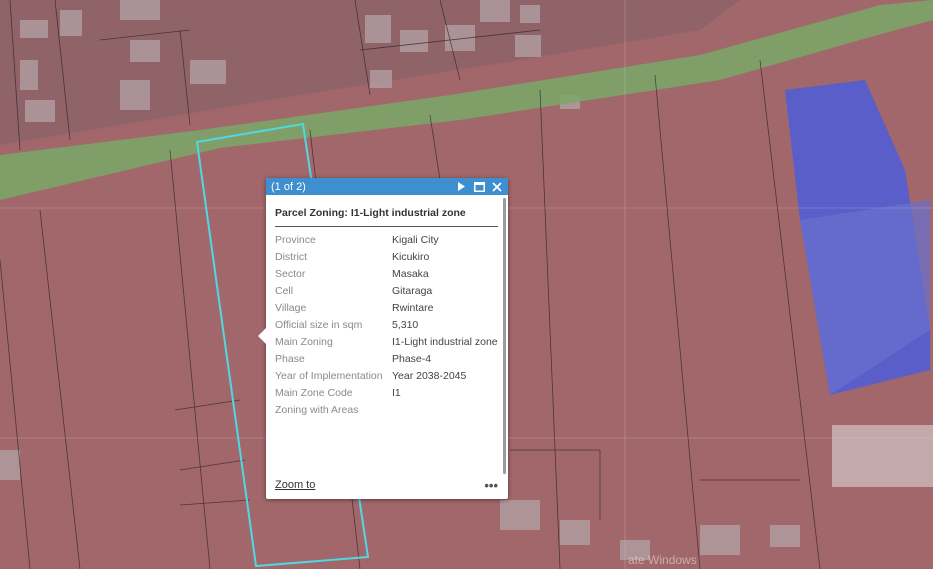 The image size is (933, 569). I want to click on attribute-value: I1-Light industrial zone, so click(445, 342).